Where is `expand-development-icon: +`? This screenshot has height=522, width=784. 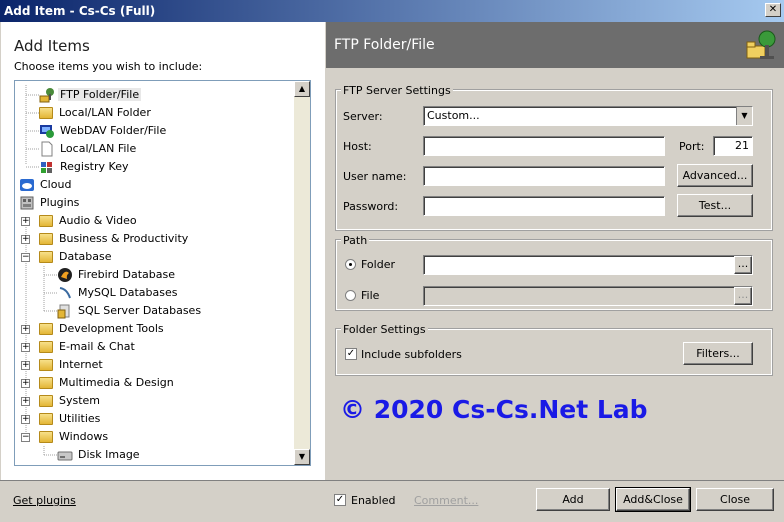
expand-development-icon: + is located at coordinates (25, 329).